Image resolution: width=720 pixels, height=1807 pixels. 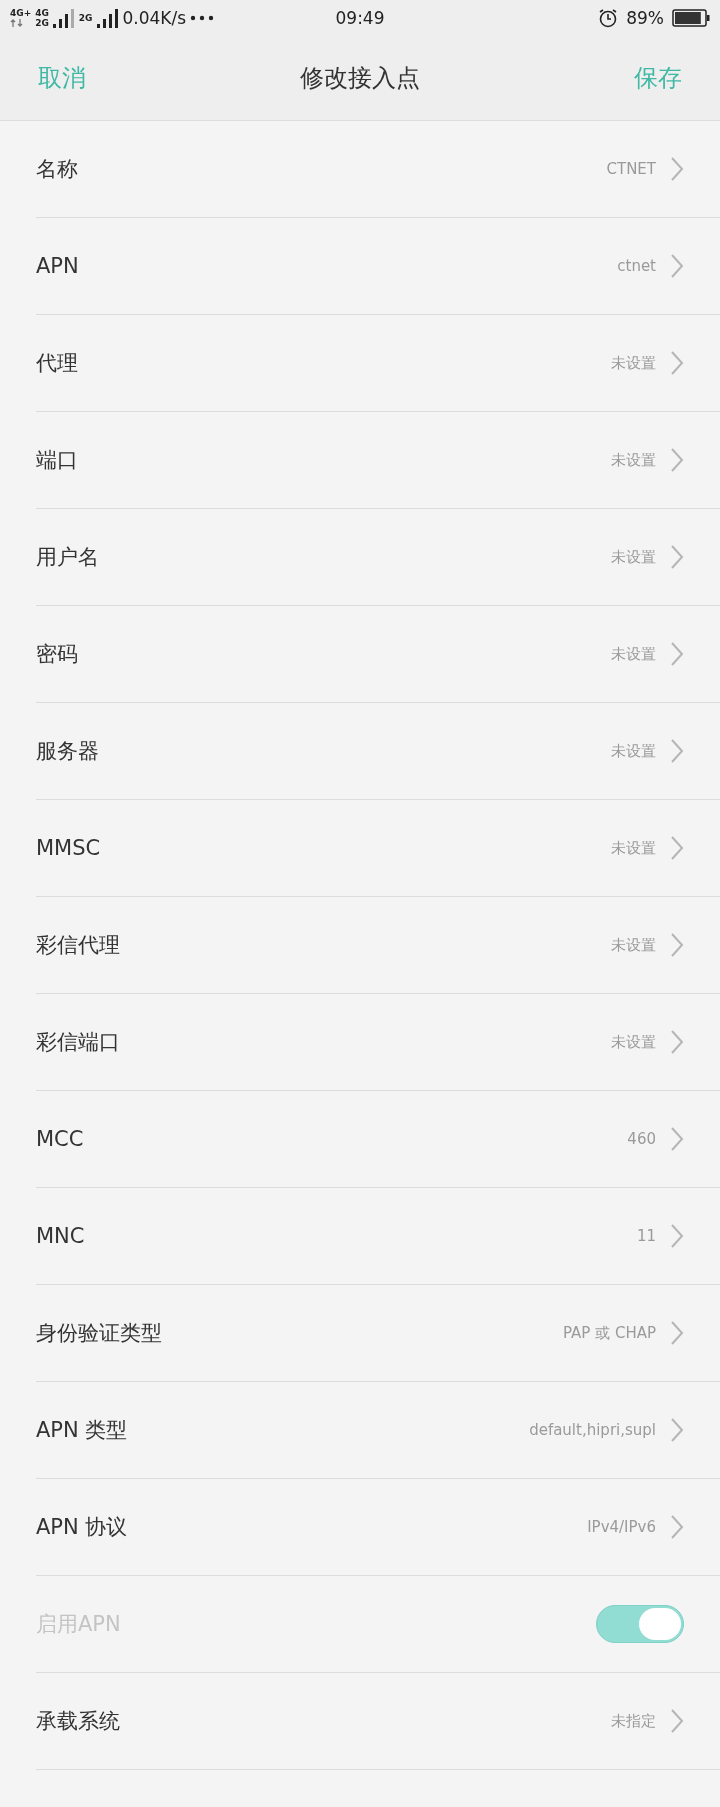 What do you see at coordinates (645, 18) in the screenshot?
I see `battery-percent: 89%` at bounding box center [645, 18].